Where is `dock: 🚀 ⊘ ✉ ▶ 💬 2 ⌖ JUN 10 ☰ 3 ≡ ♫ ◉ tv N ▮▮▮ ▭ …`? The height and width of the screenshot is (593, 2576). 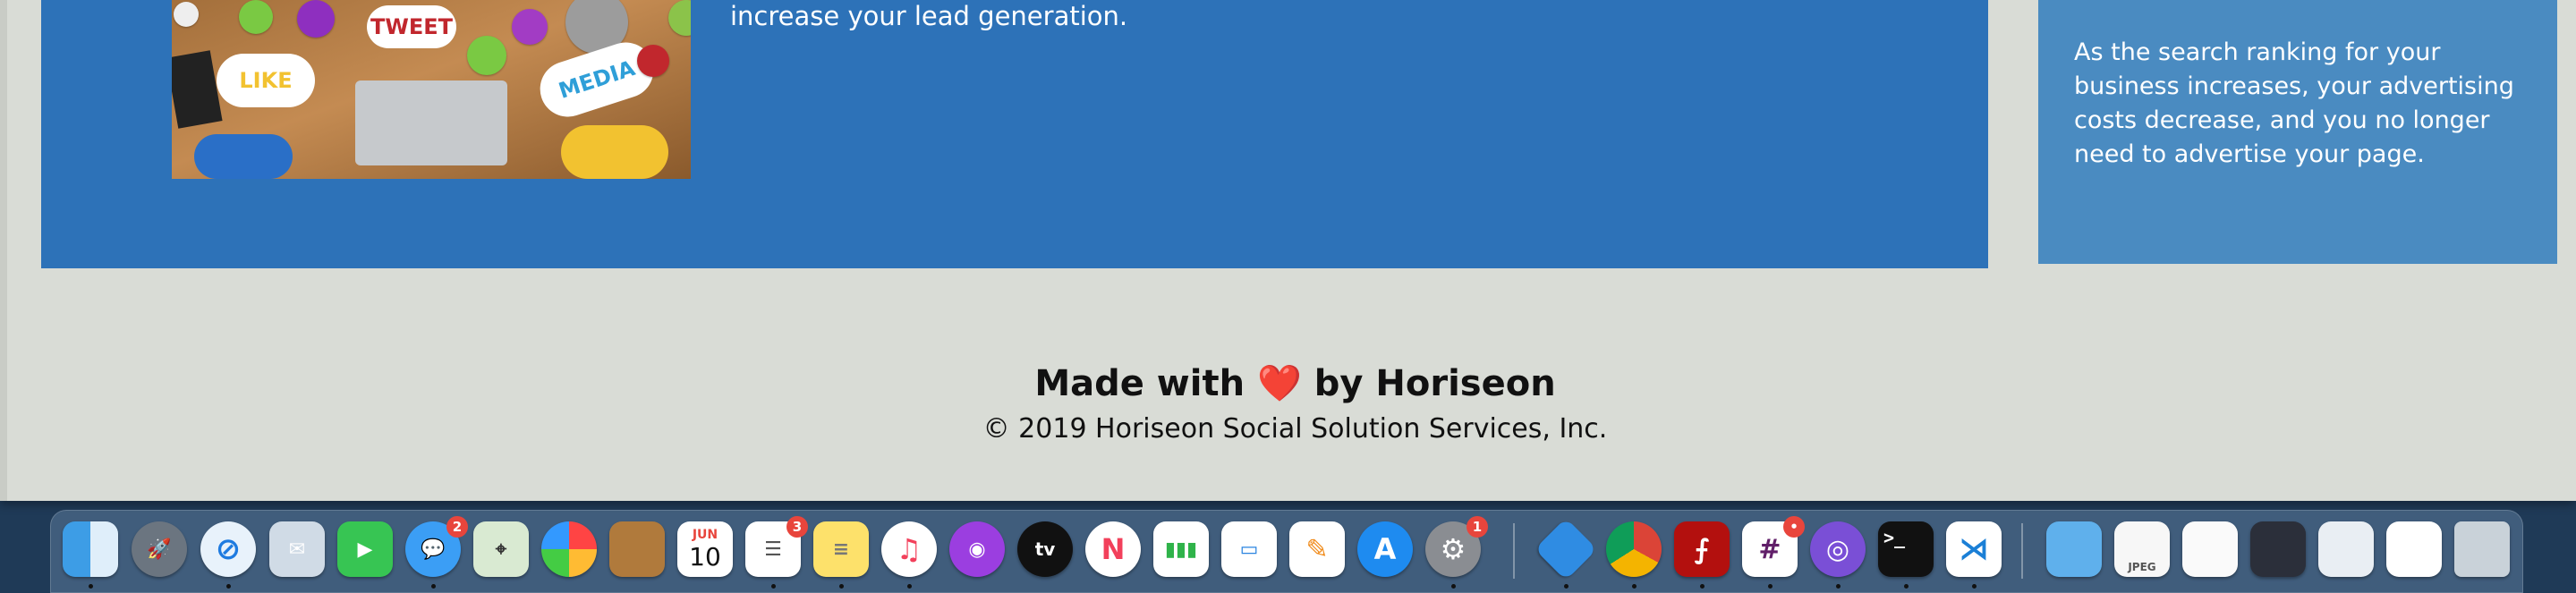
dock: 🚀 ⊘ ✉ ▶ 💬 2 ⌖ JUN 10 ☰ 3 ≡ ♫ ◉ tv N ▮▮▮ ▭ … is located at coordinates (1286, 551).